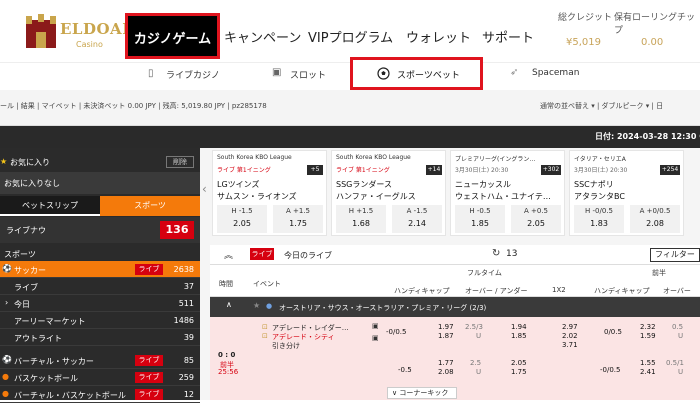 The width and height of the screenshot is (700, 403). What do you see at coordinates (622, 291) in the screenshot?
I see `col-handicap-half: ハンディキャップ` at bounding box center [622, 291].